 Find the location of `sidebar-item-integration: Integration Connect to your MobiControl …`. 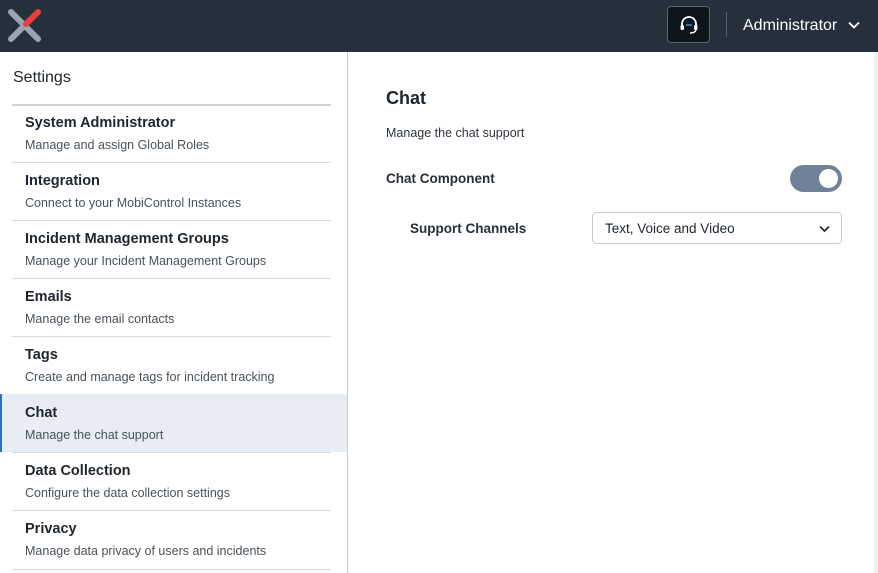

sidebar-item-integration: Integration Connect to your MobiControl … is located at coordinates (173, 191).